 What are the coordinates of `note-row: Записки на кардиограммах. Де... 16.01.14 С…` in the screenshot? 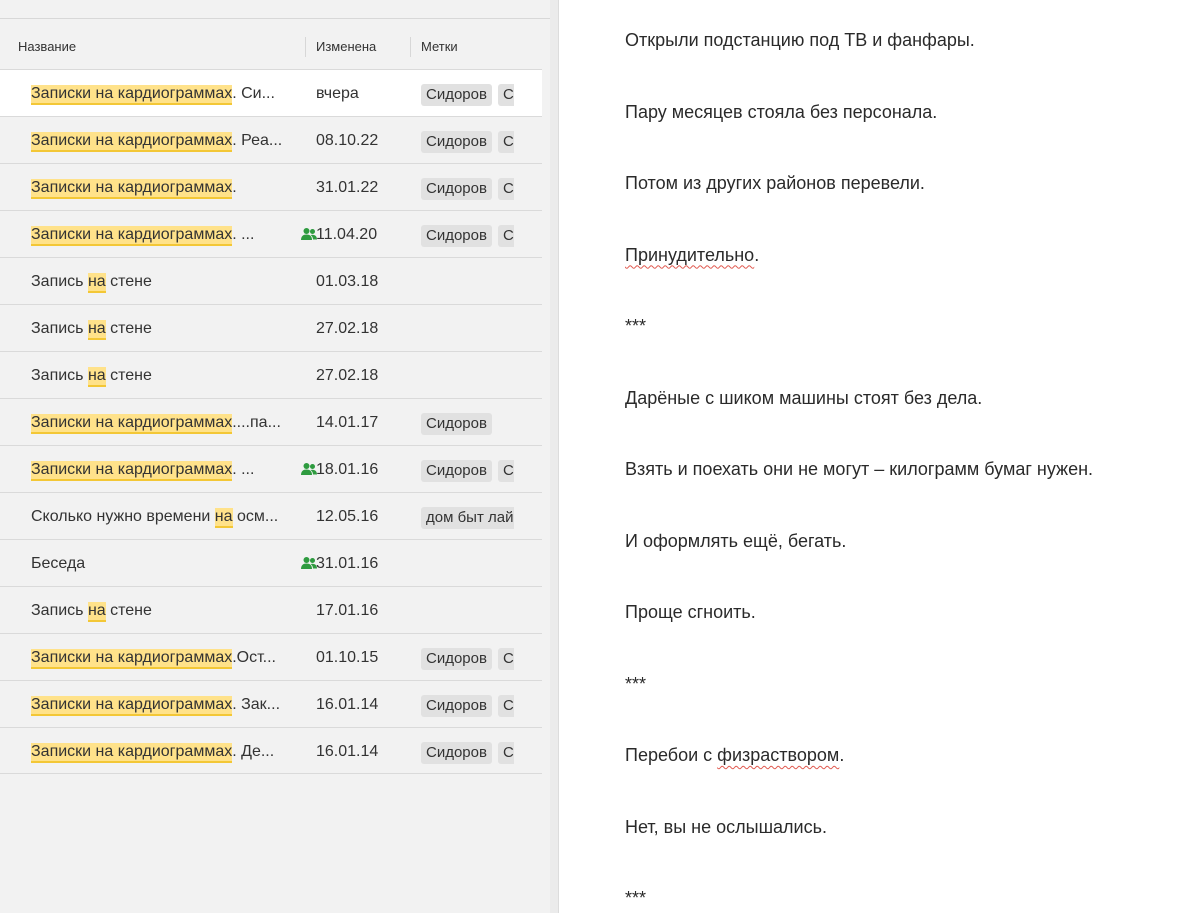 It's located at (271, 750).